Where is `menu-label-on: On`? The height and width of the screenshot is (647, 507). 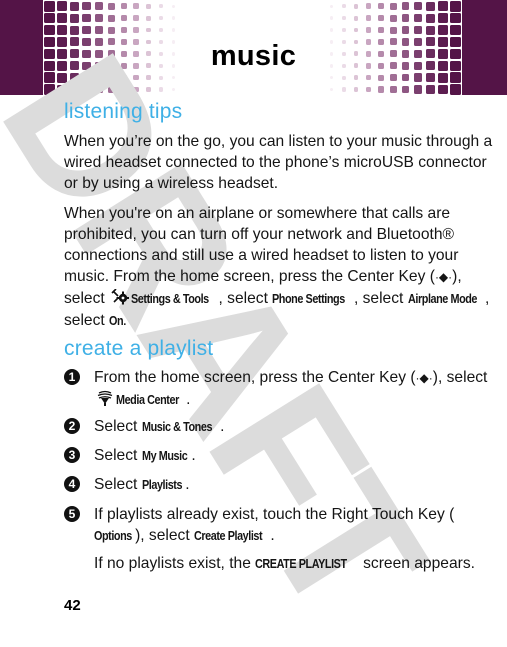 menu-label-on: On is located at coordinates (116, 321).